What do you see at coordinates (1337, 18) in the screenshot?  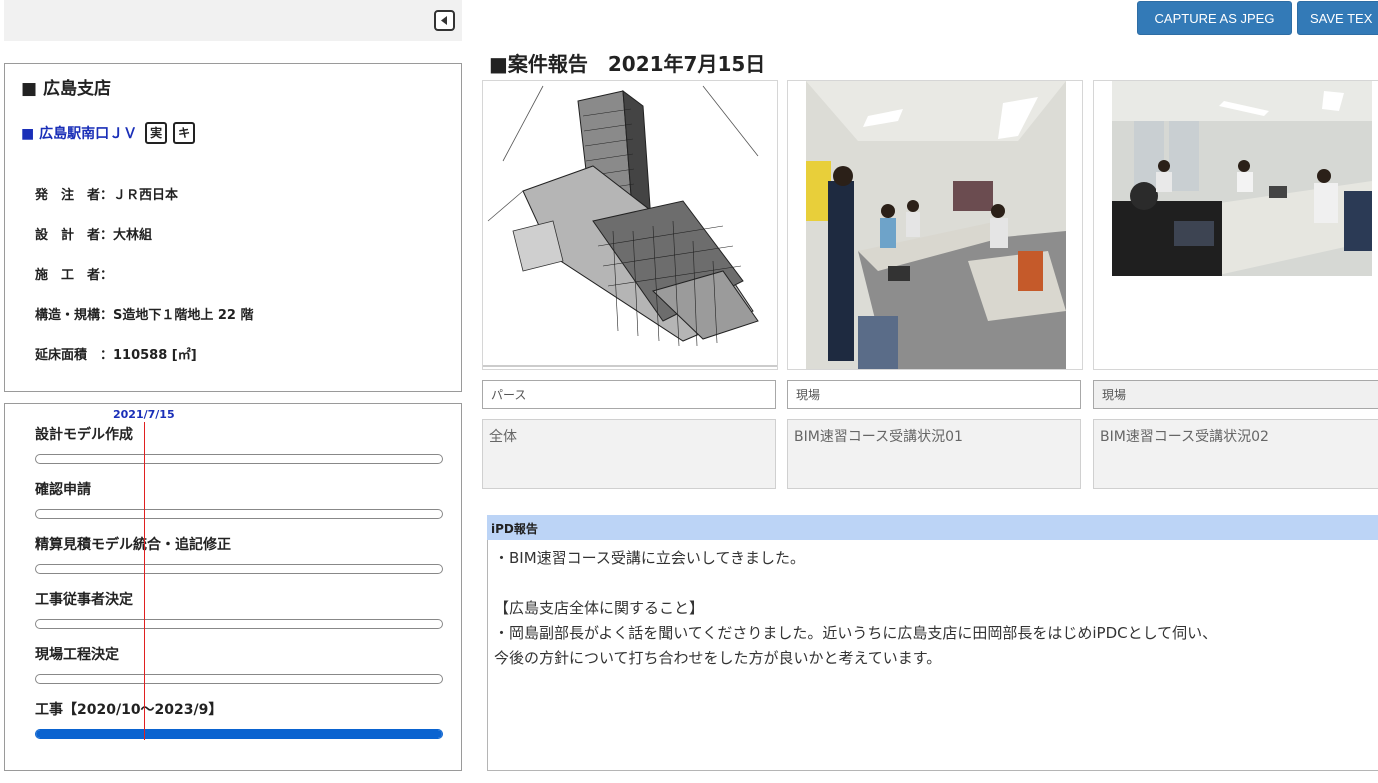 I see `save-text-button: SAVE TEX` at bounding box center [1337, 18].